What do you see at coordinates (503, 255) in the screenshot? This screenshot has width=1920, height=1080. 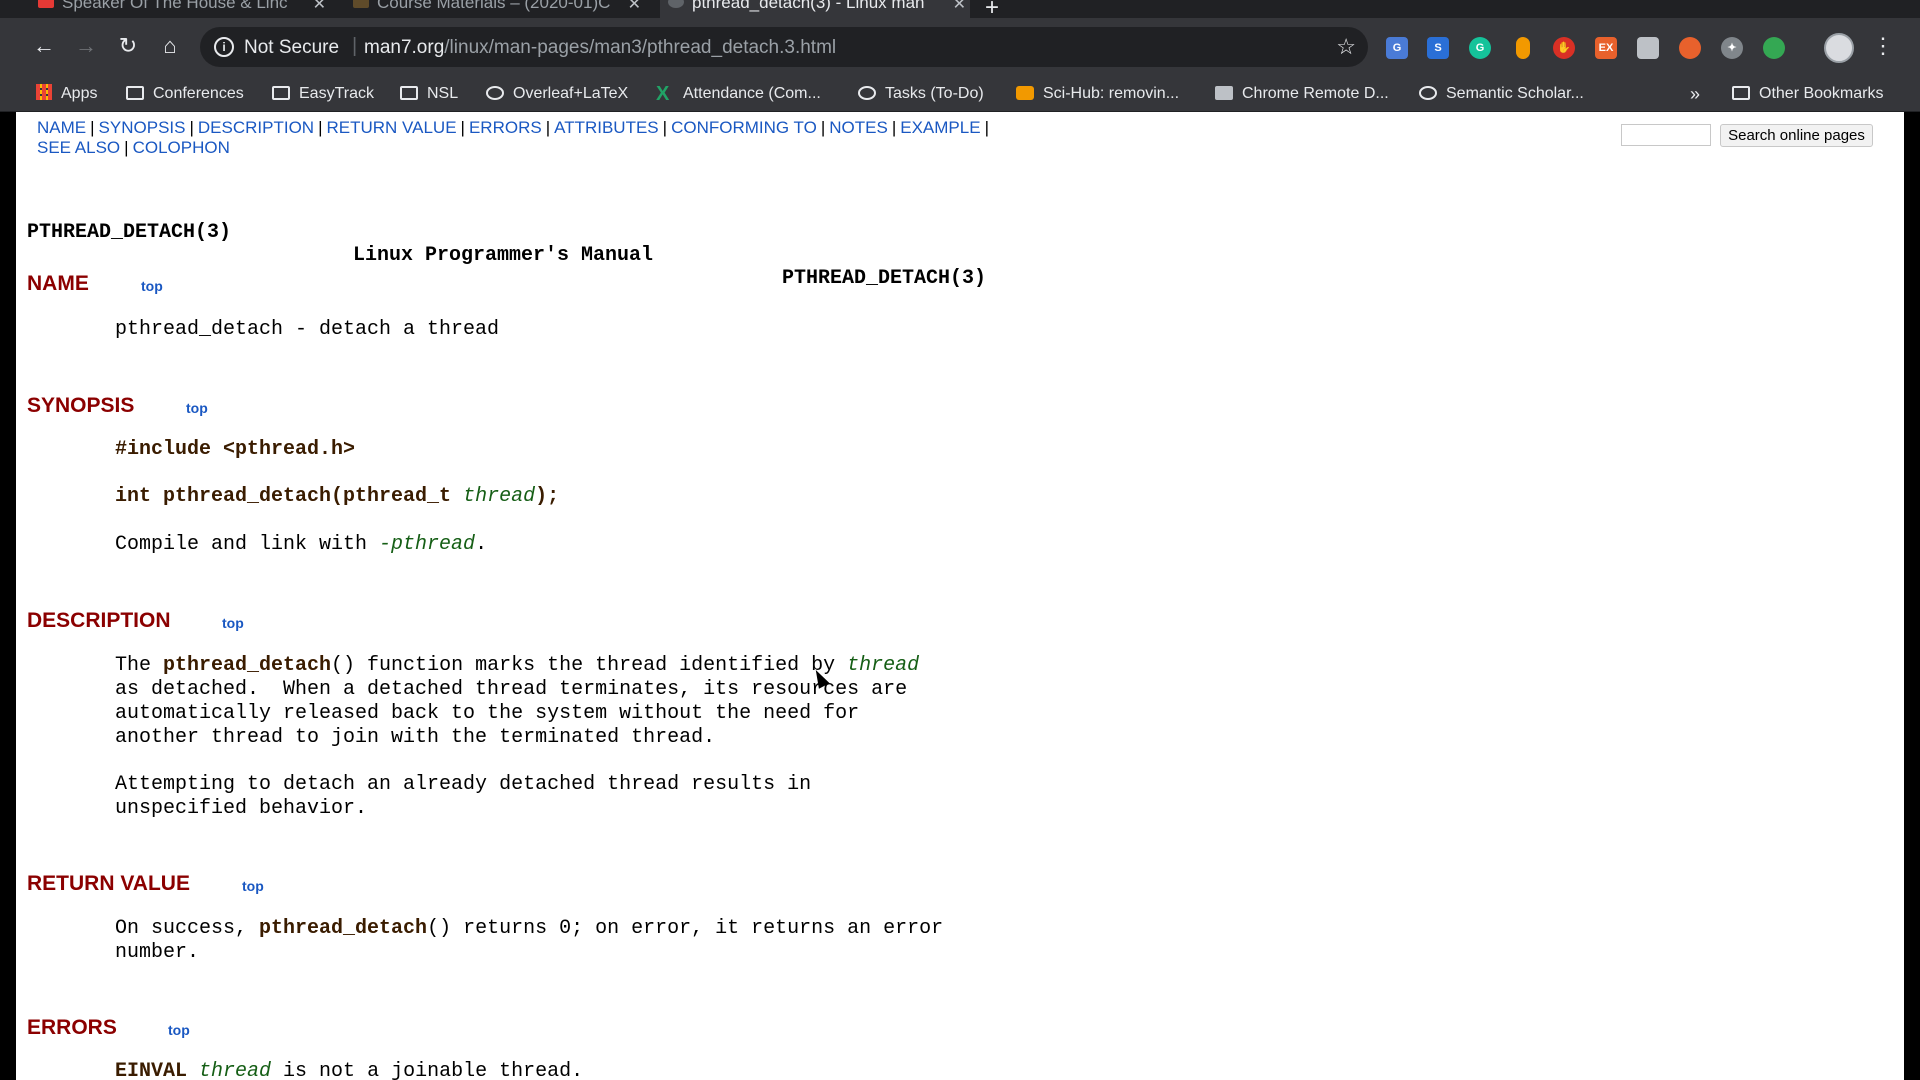 I see `header-middle: Linux Programmer's Manual` at bounding box center [503, 255].